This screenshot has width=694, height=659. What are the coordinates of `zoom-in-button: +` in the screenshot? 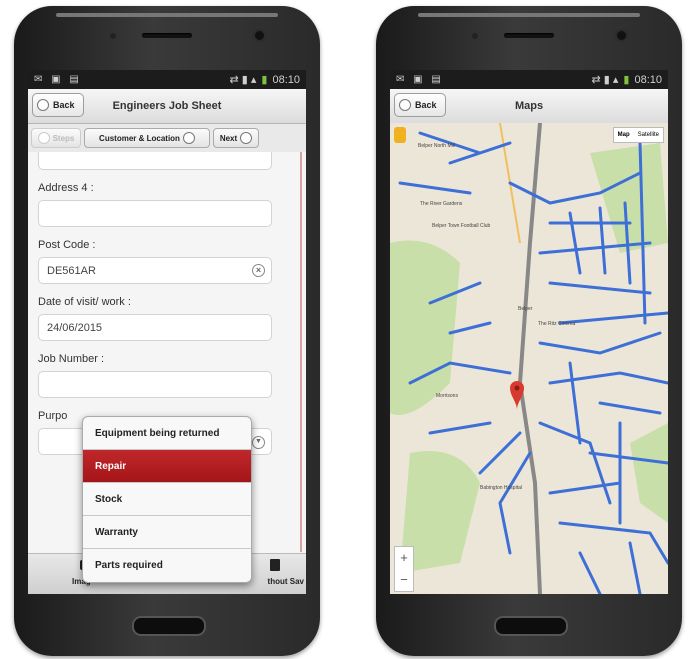 It's located at (404, 558).